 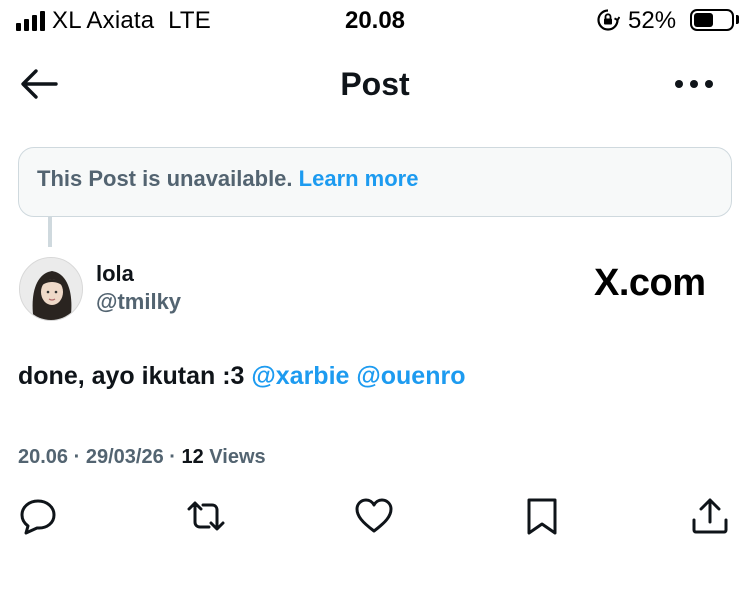 I want to click on orientation-lock-icon, so click(x=608, y=20).